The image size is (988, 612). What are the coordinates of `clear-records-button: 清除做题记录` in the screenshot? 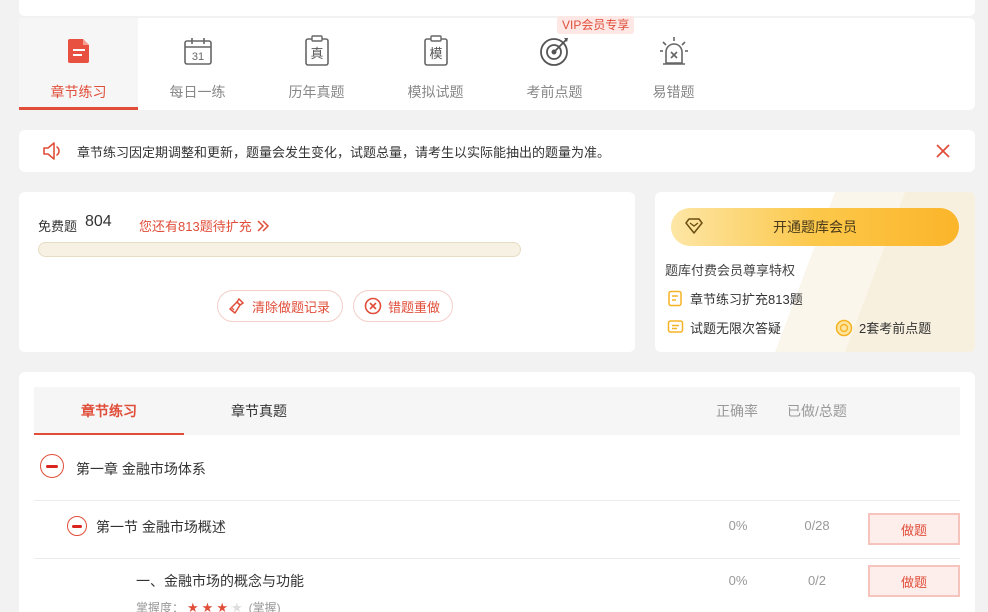 It's located at (280, 306).